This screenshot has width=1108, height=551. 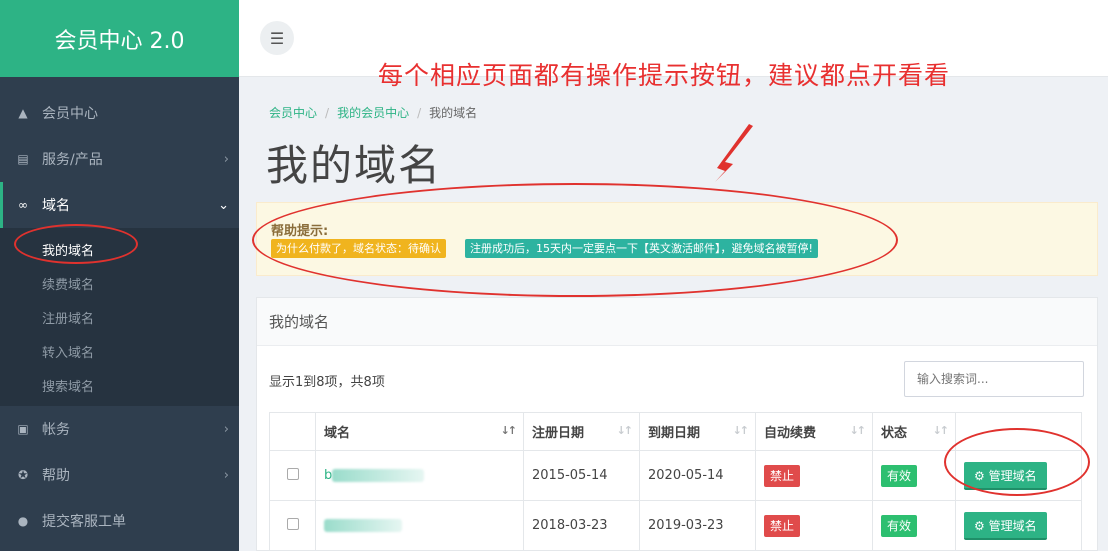 What do you see at coordinates (677, 322) in the screenshot?
I see `card-title: 我的域名` at bounding box center [677, 322].